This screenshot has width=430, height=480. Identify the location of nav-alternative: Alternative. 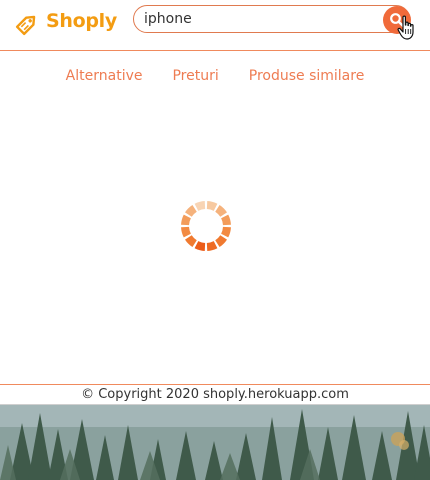
(104, 76).